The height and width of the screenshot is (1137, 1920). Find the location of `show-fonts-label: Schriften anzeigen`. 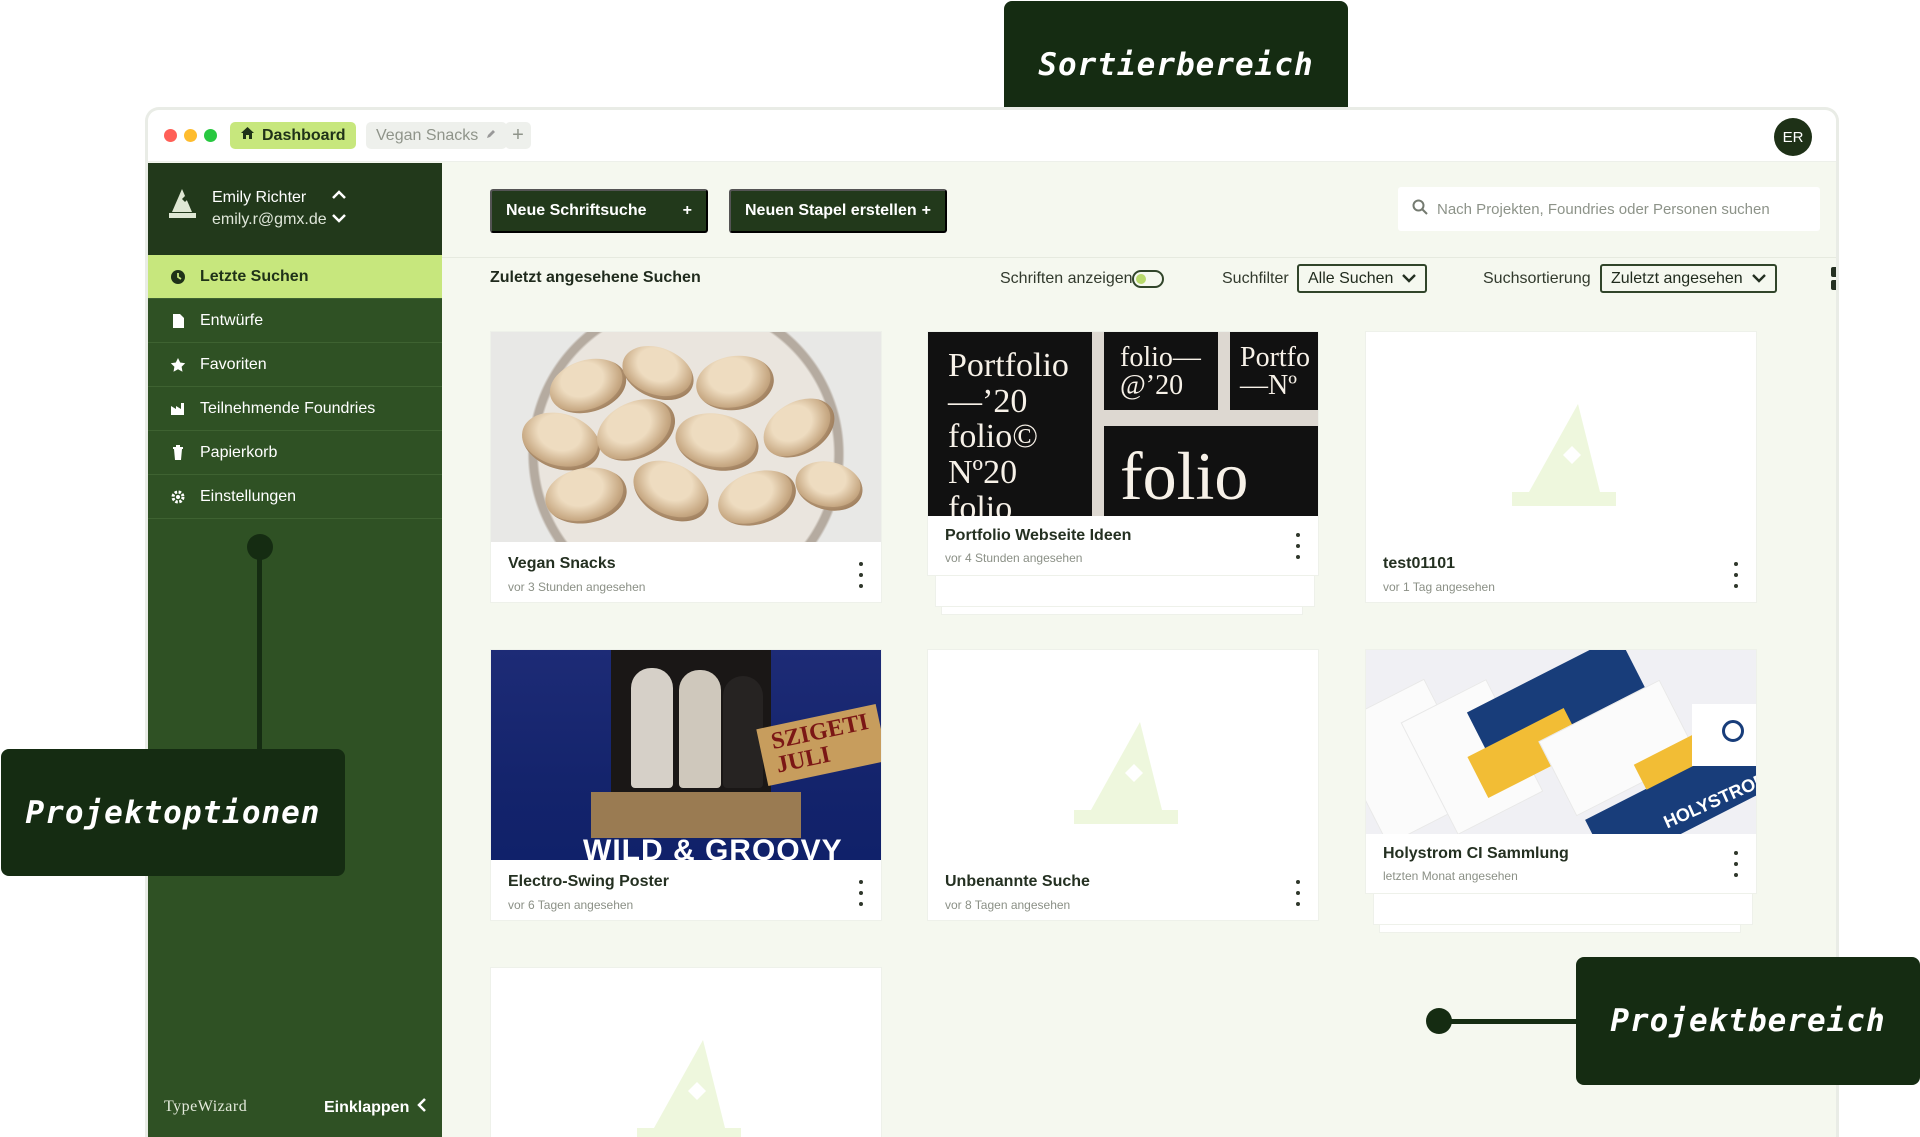

show-fonts-label: Schriften anzeigen is located at coordinates (1066, 278).